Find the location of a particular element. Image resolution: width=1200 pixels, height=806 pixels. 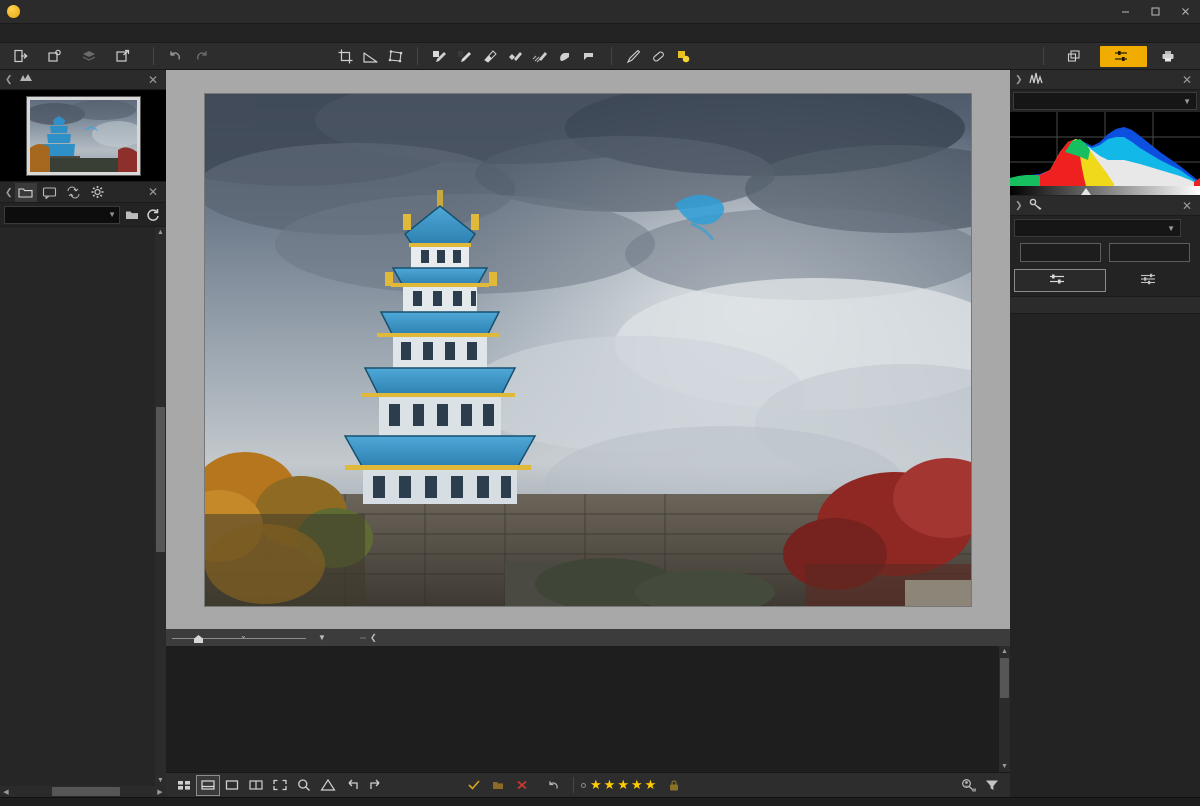

path-dropdown-chevron-icon: ▼ is located at coordinates (111, 214).